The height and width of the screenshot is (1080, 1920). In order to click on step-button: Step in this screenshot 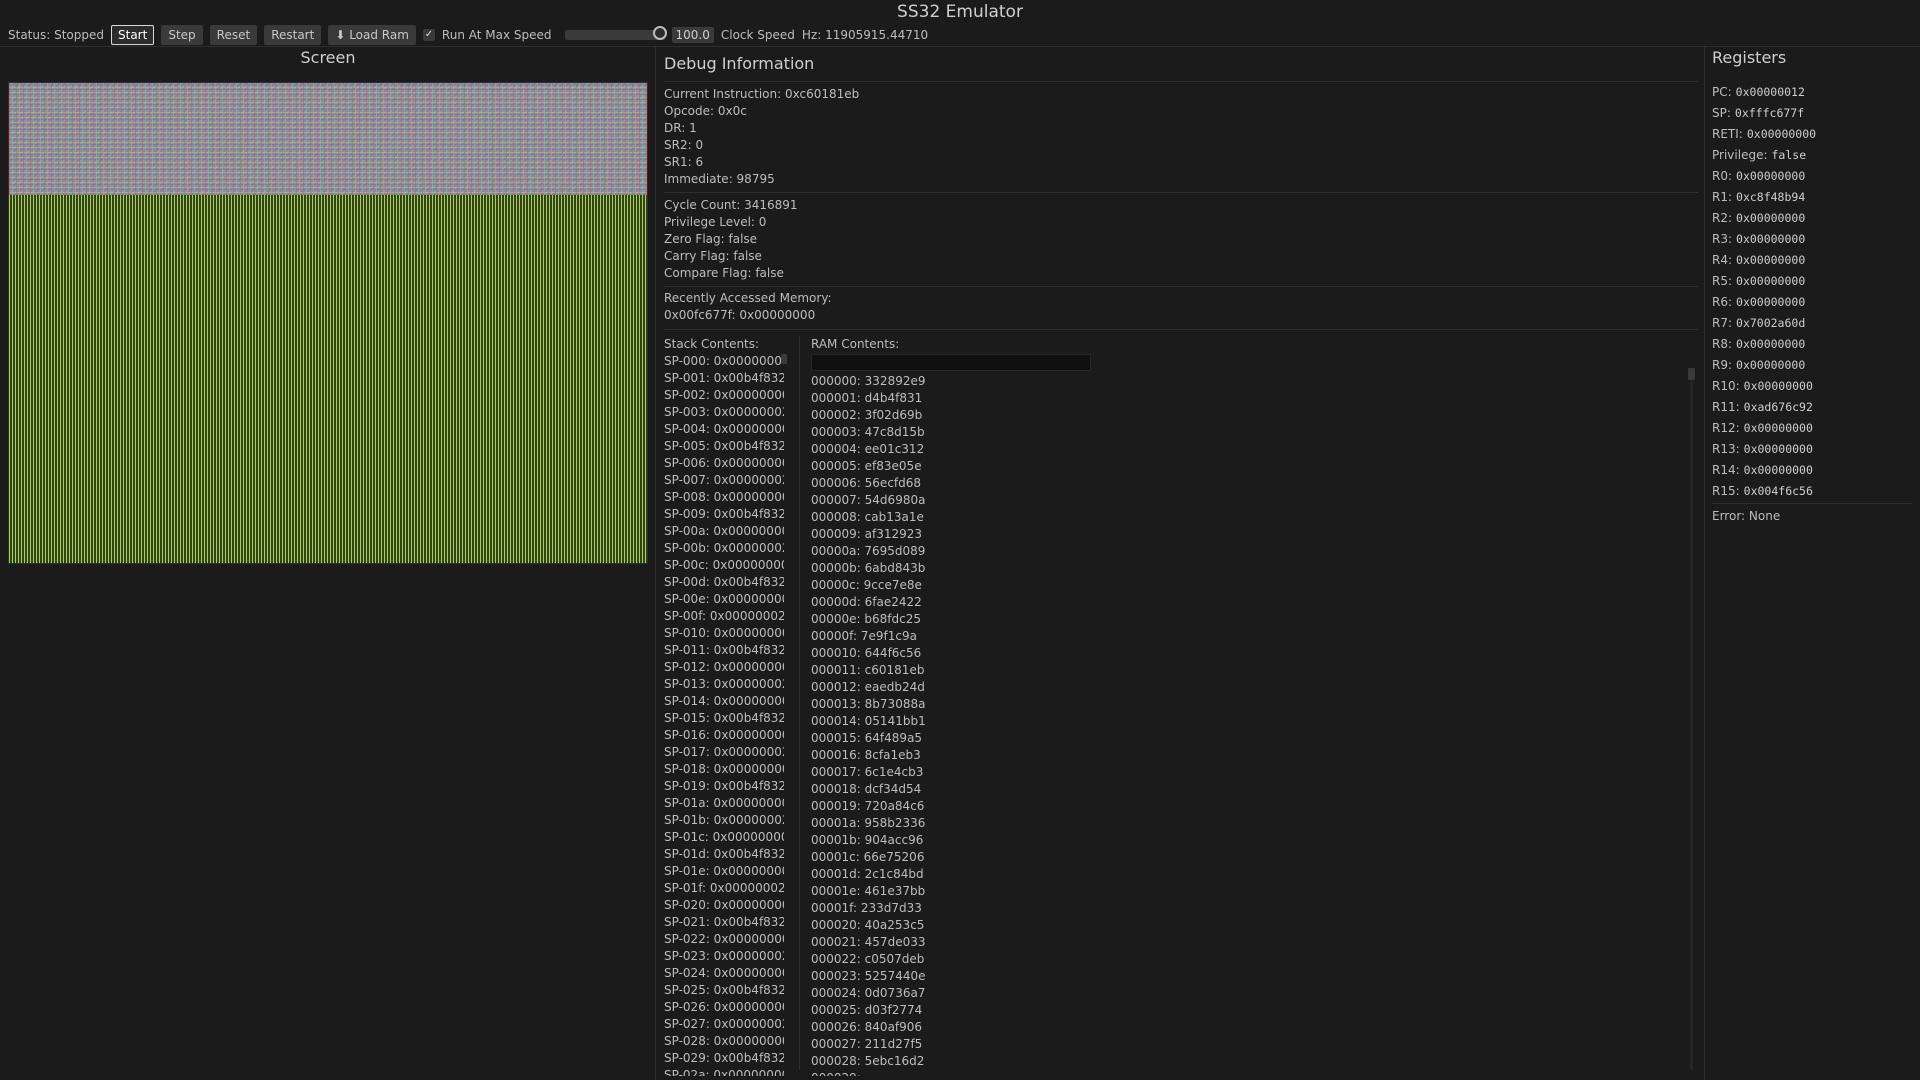, I will do `click(182, 35)`.